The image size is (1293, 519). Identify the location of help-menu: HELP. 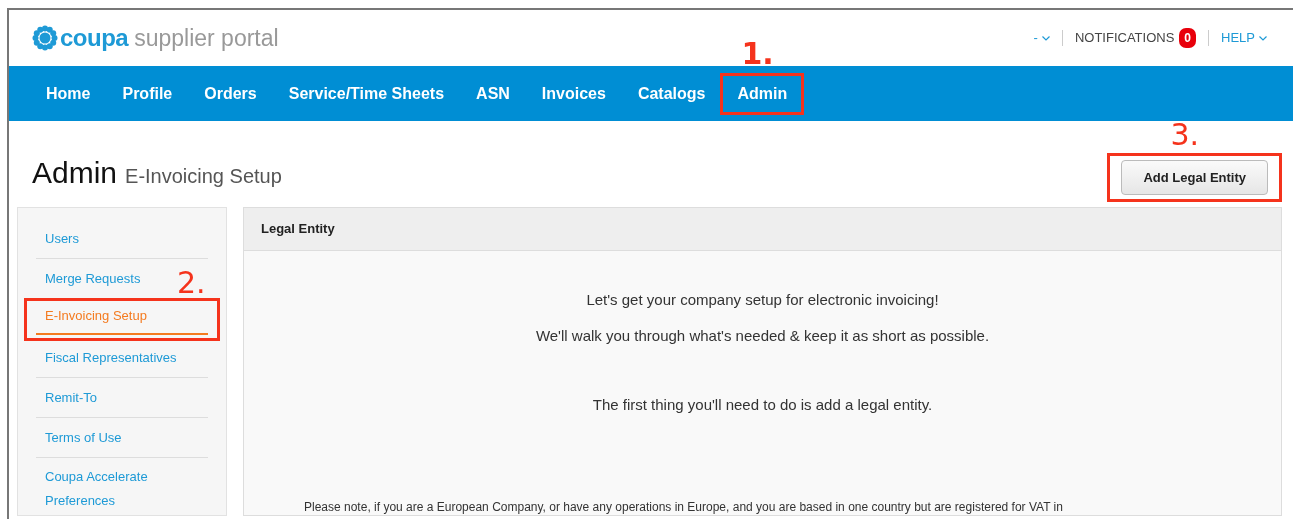
(1238, 38).